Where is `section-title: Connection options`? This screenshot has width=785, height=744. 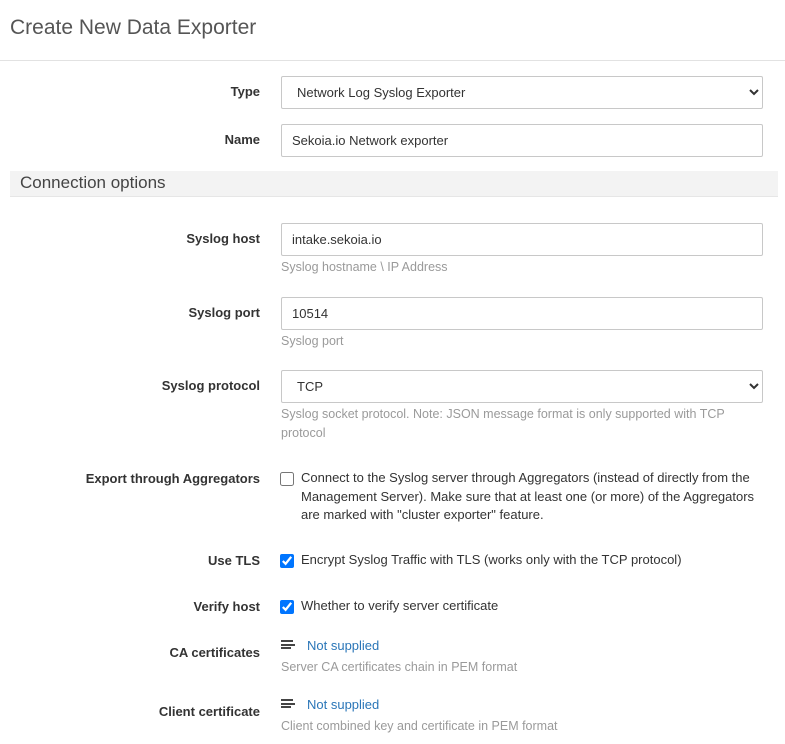
section-title: Connection options is located at coordinates (93, 182).